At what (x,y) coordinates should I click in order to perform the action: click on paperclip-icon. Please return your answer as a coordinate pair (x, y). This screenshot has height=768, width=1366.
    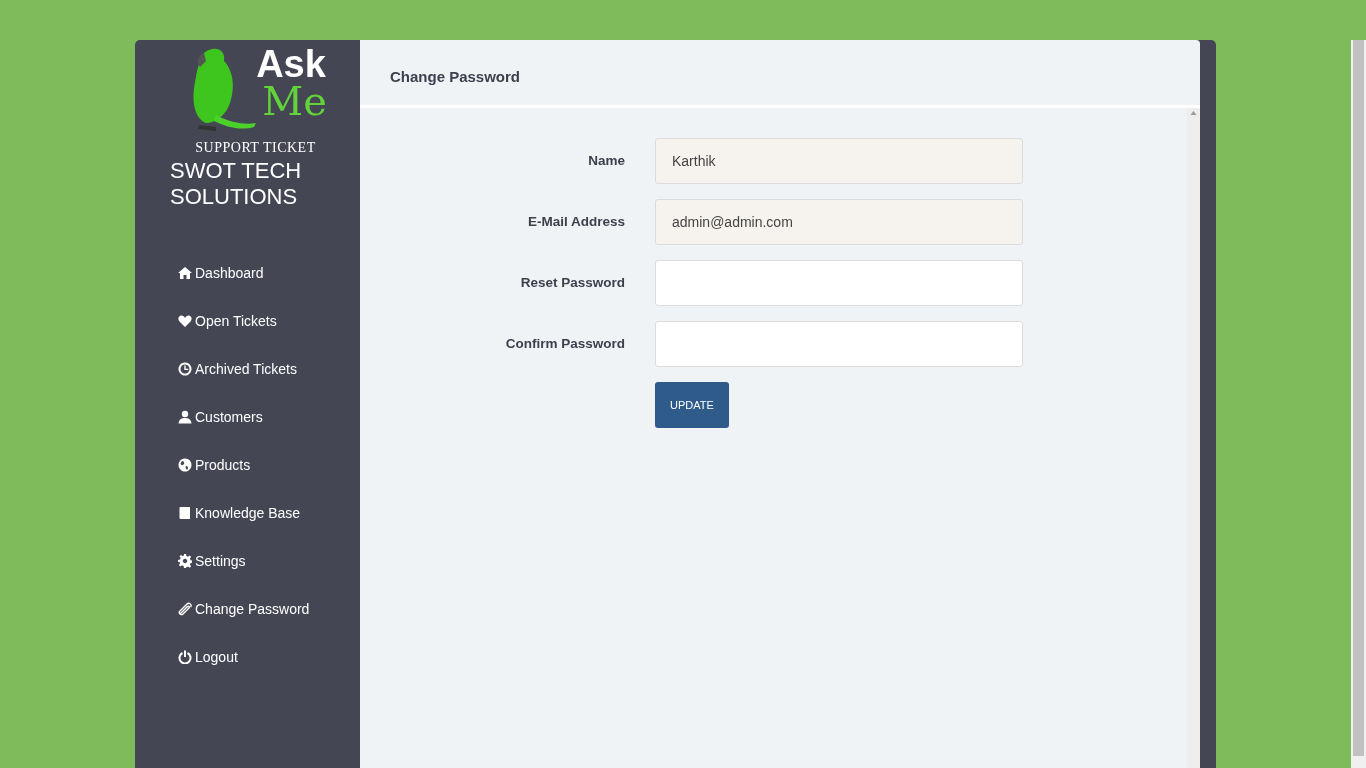
    Looking at the image, I should click on (185, 609).